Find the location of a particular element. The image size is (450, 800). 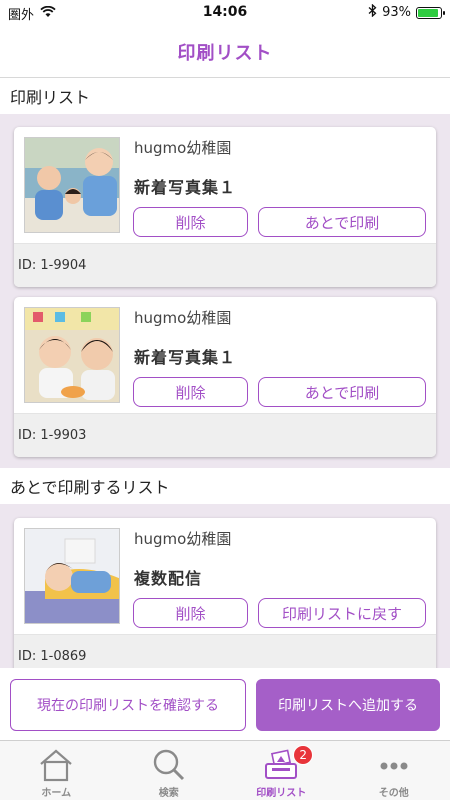

navigation-bar: 印刷リスト is located at coordinates (225, 52).